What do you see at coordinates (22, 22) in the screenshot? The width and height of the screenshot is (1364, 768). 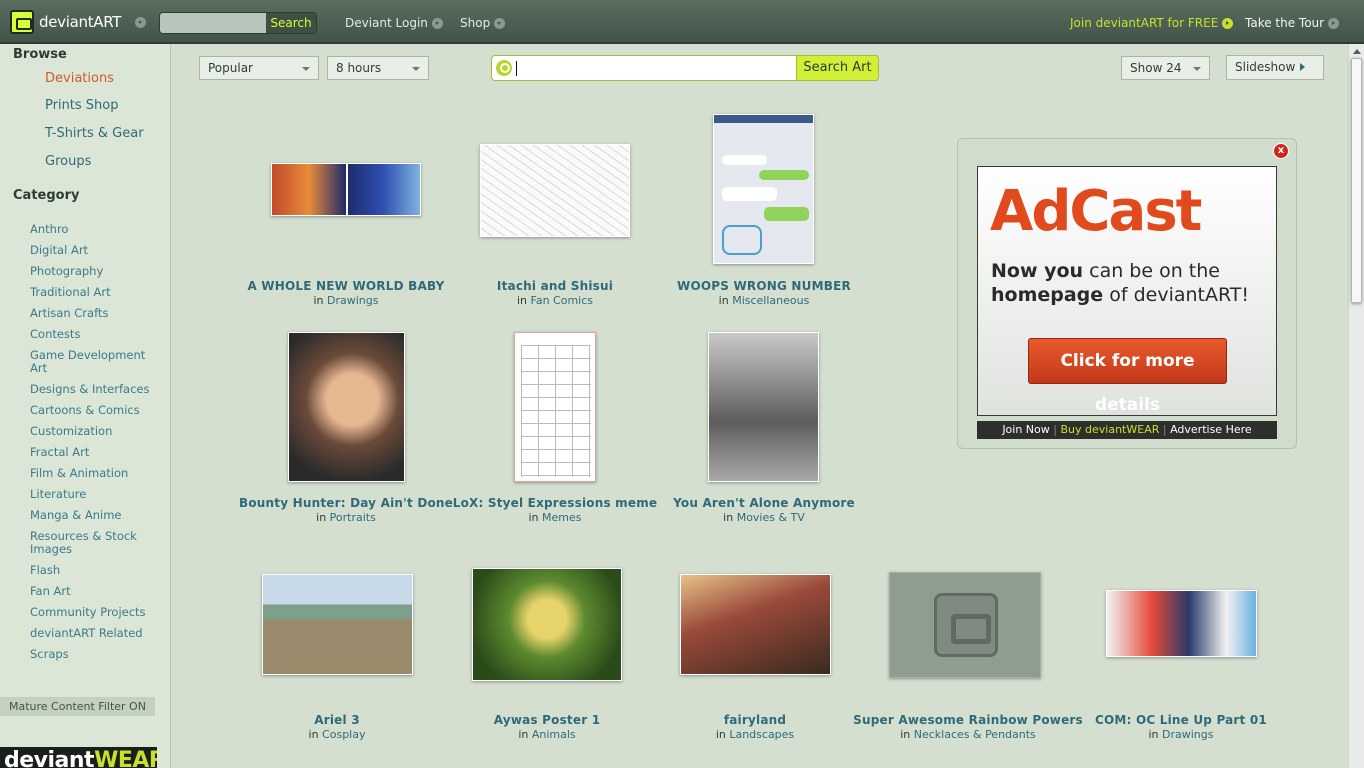 I see `deviantart-logo-icon` at bounding box center [22, 22].